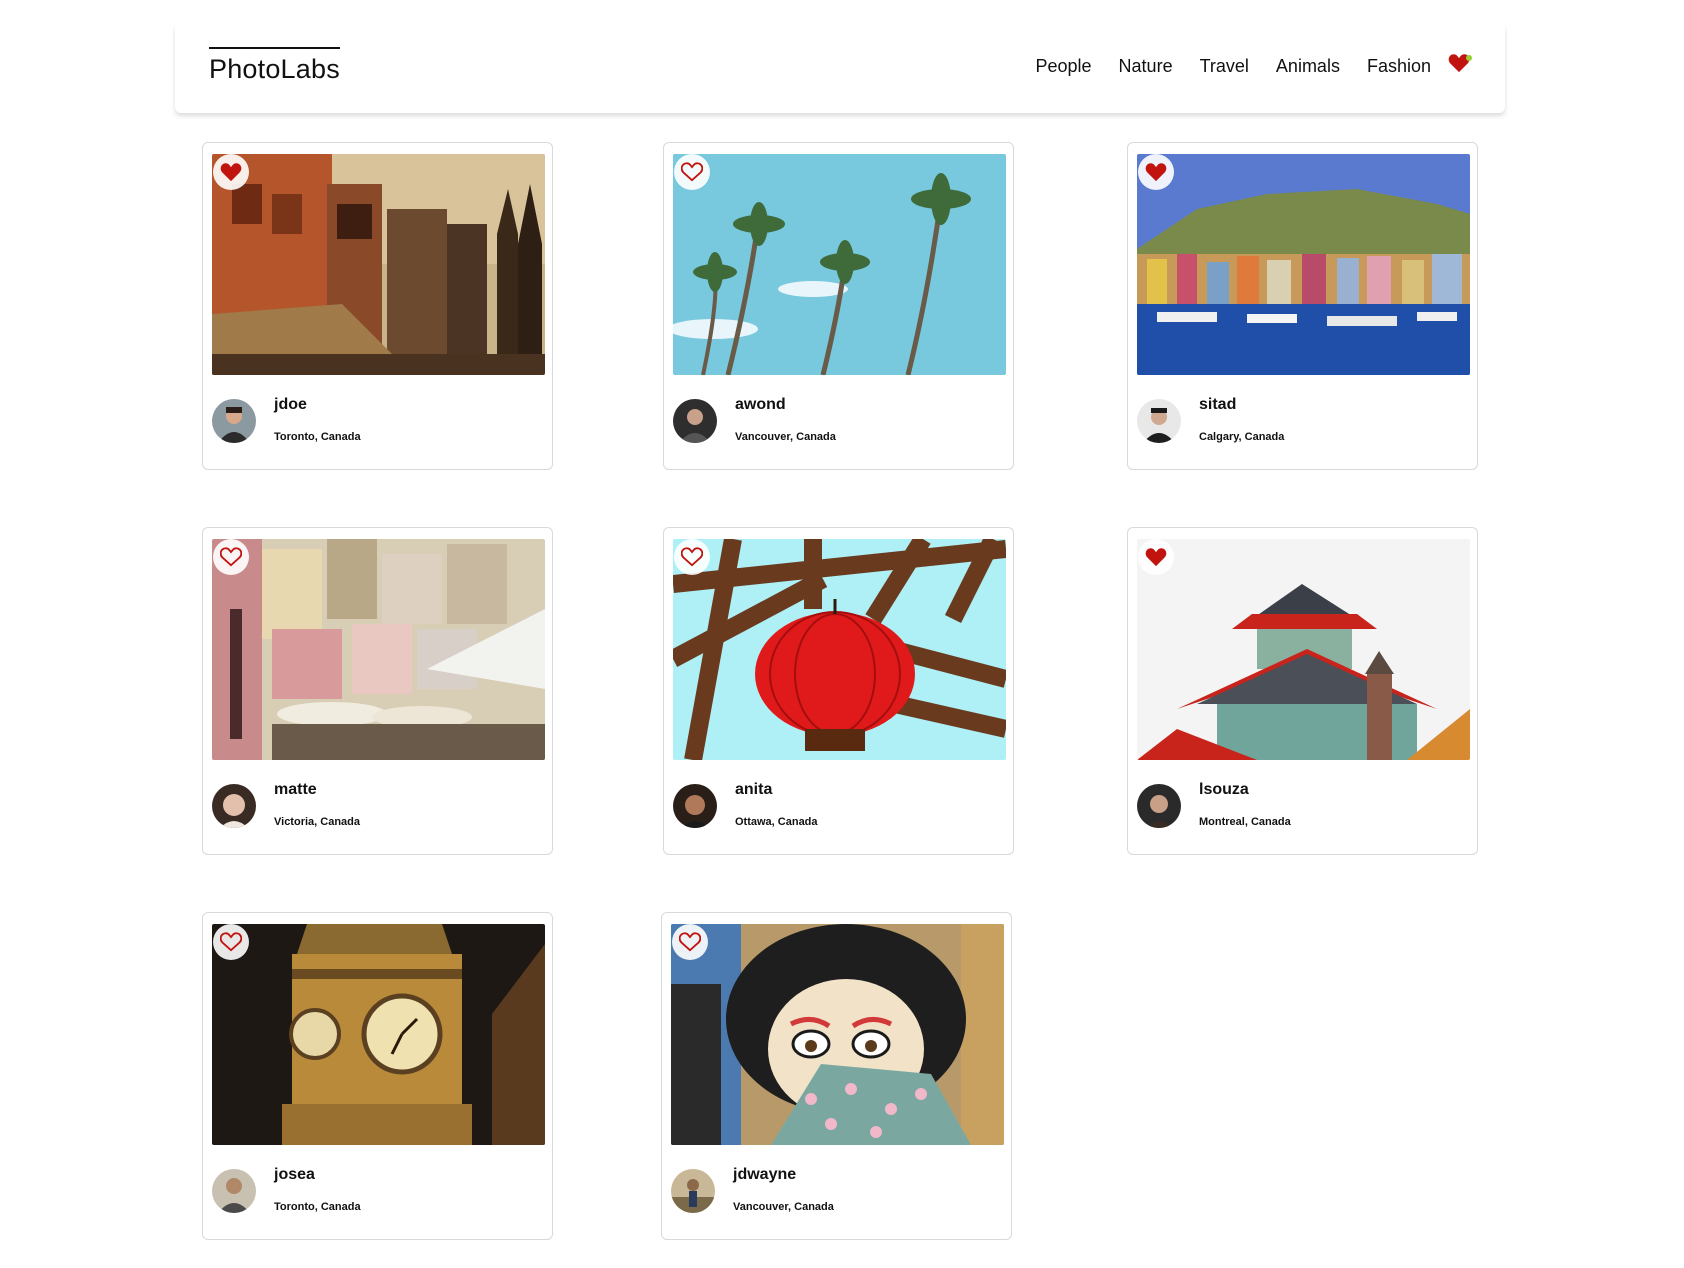 The image size is (1684, 1268). Describe the element at coordinates (1224, 66) in the screenshot. I see `topic-travel: Travel` at that location.